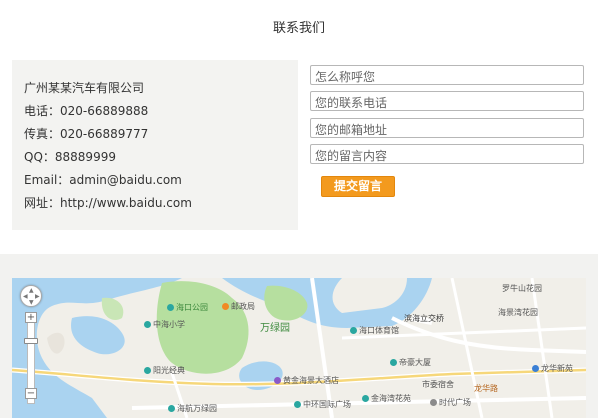  What do you see at coordinates (486, 388) in the screenshot?
I see `map-label-longhua: 龙华路` at bounding box center [486, 388].